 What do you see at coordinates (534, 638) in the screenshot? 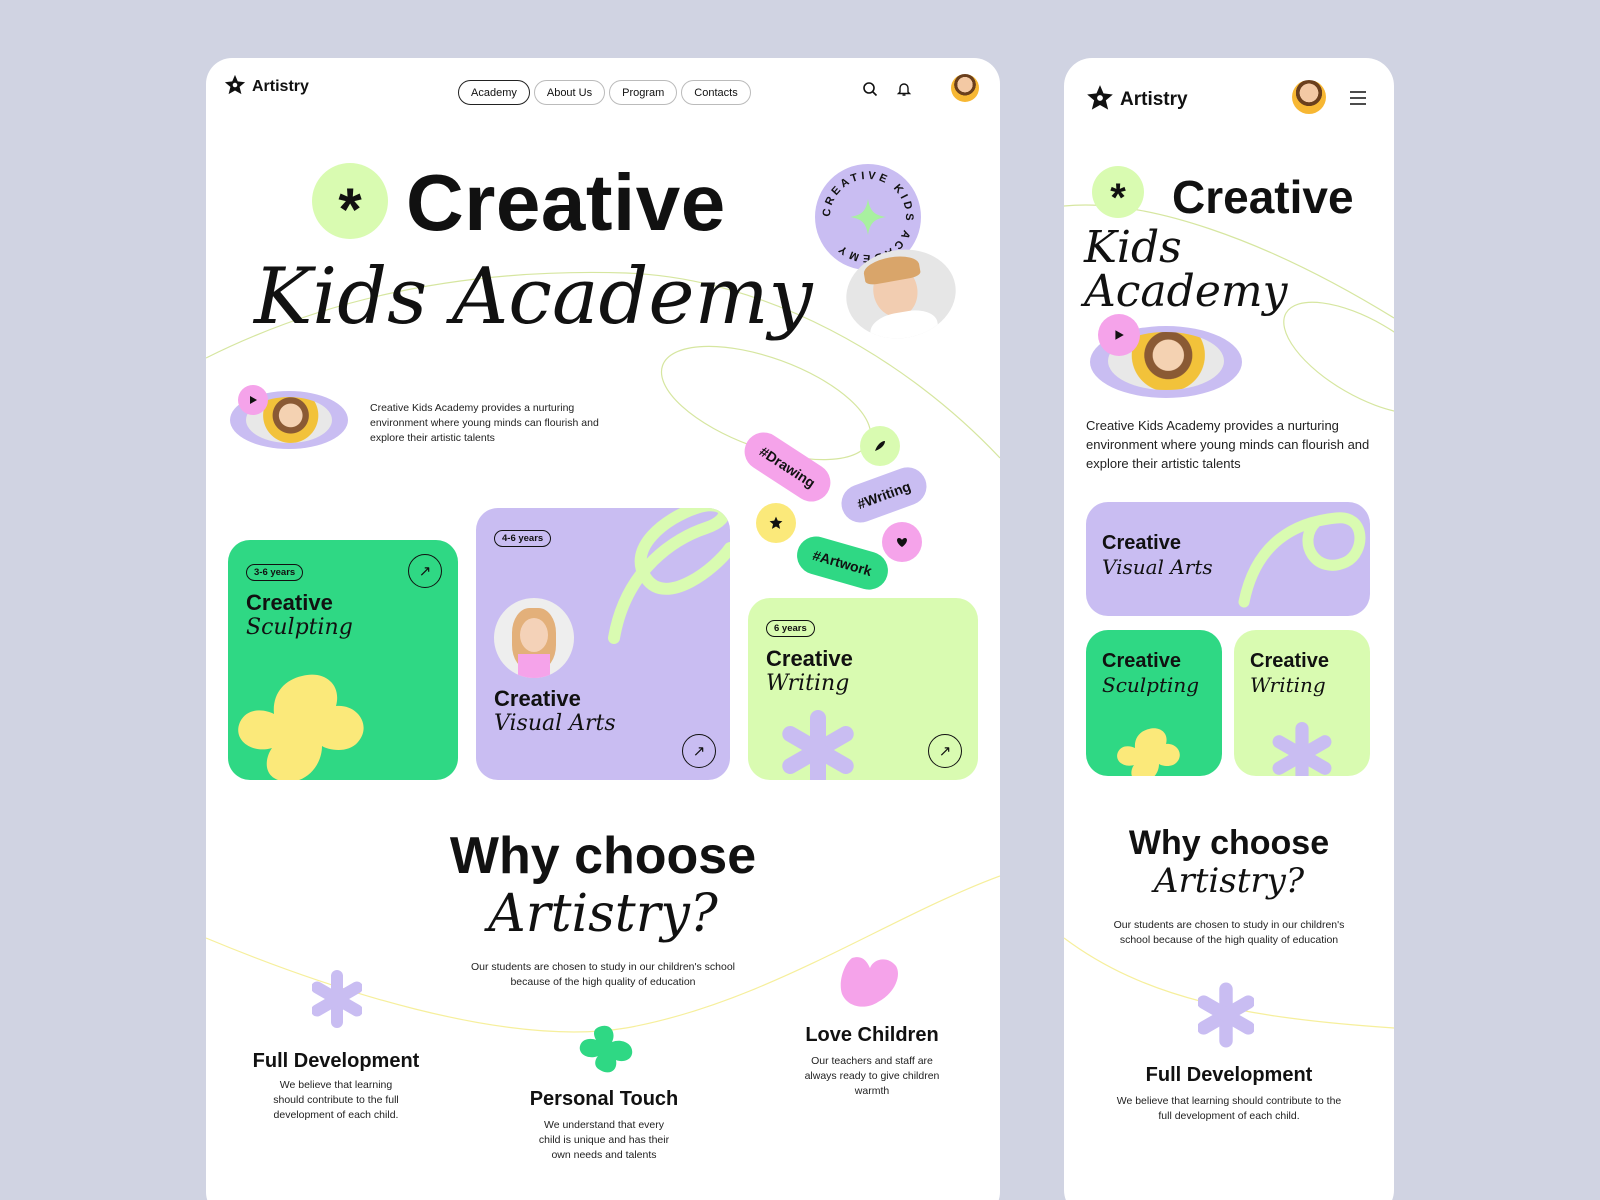
I see `child-photo` at bounding box center [534, 638].